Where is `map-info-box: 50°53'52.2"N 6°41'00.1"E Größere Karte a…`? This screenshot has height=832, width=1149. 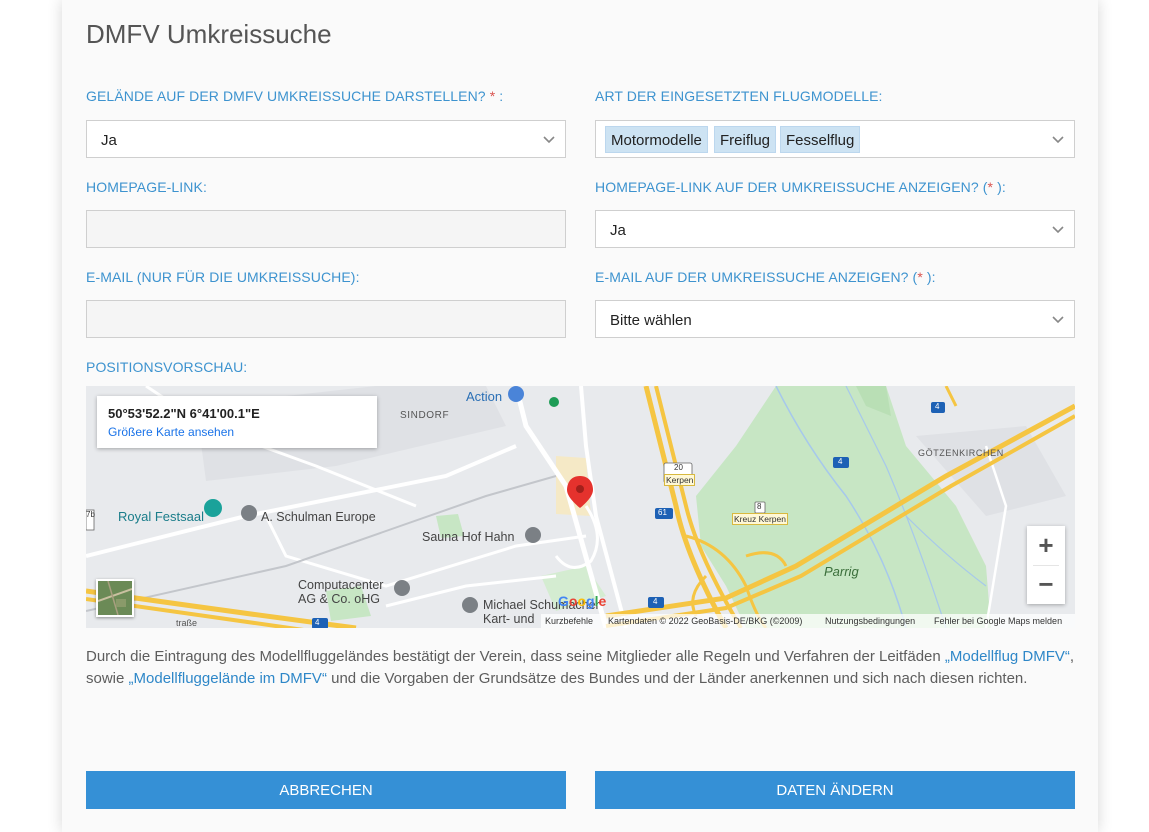 map-info-box: 50°53'52.2"N 6°41'00.1"E Größere Karte a… is located at coordinates (237, 422).